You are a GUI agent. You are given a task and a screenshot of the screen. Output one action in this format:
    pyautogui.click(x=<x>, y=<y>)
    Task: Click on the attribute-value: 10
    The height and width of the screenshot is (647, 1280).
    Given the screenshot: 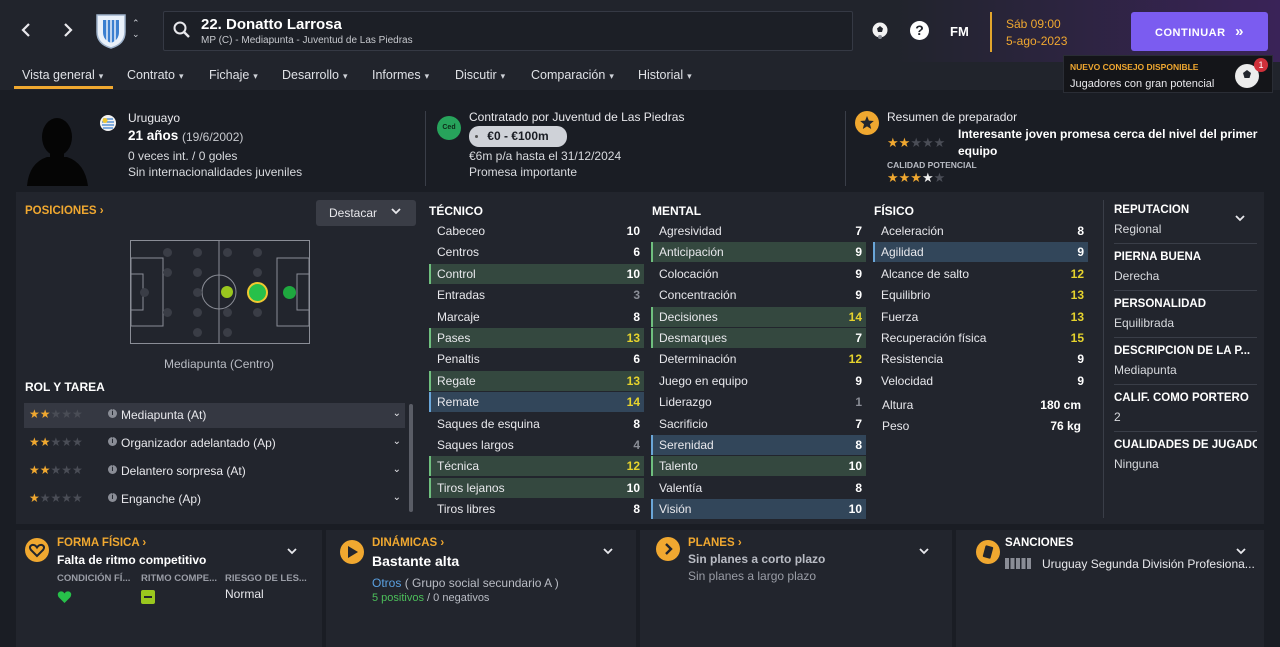 What is the action you would take?
    pyautogui.click(x=855, y=509)
    